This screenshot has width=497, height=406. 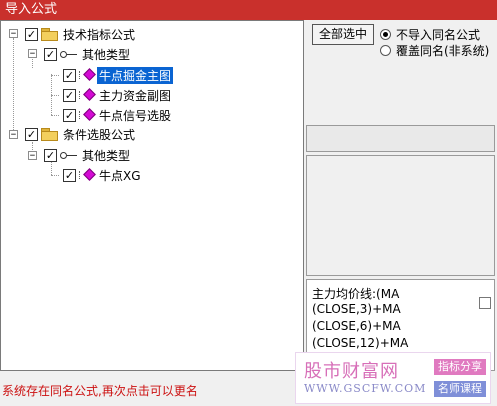 I want to click on watermark-site-name: 股市财富网, so click(x=351, y=371).